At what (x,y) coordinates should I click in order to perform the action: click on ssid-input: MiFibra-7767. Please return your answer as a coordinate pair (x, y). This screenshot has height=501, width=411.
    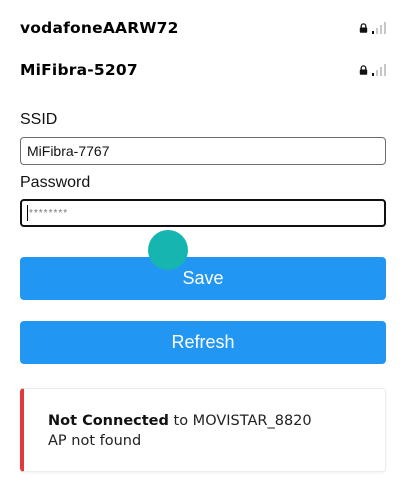
    Looking at the image, I should click on (203, 151).